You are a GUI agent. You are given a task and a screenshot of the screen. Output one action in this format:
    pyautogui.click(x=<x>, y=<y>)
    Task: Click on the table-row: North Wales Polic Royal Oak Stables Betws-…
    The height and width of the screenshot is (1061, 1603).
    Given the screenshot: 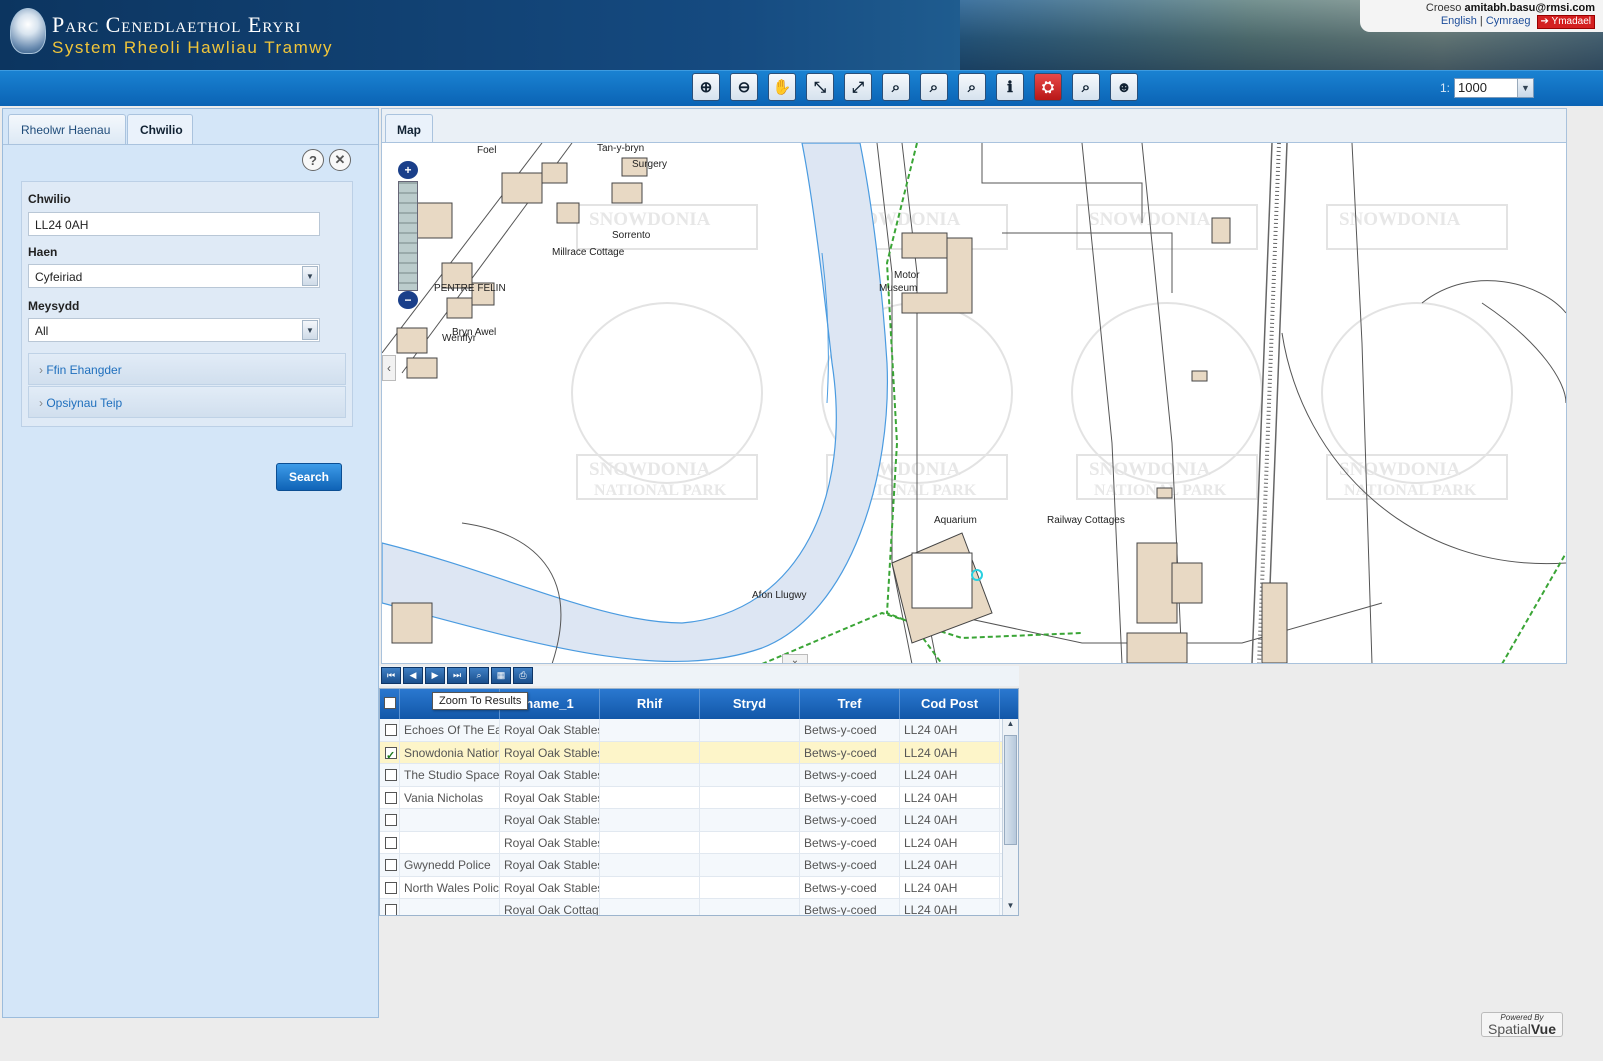 What is the action you would take?
    pyautogui.click(x=691, y=887)
    